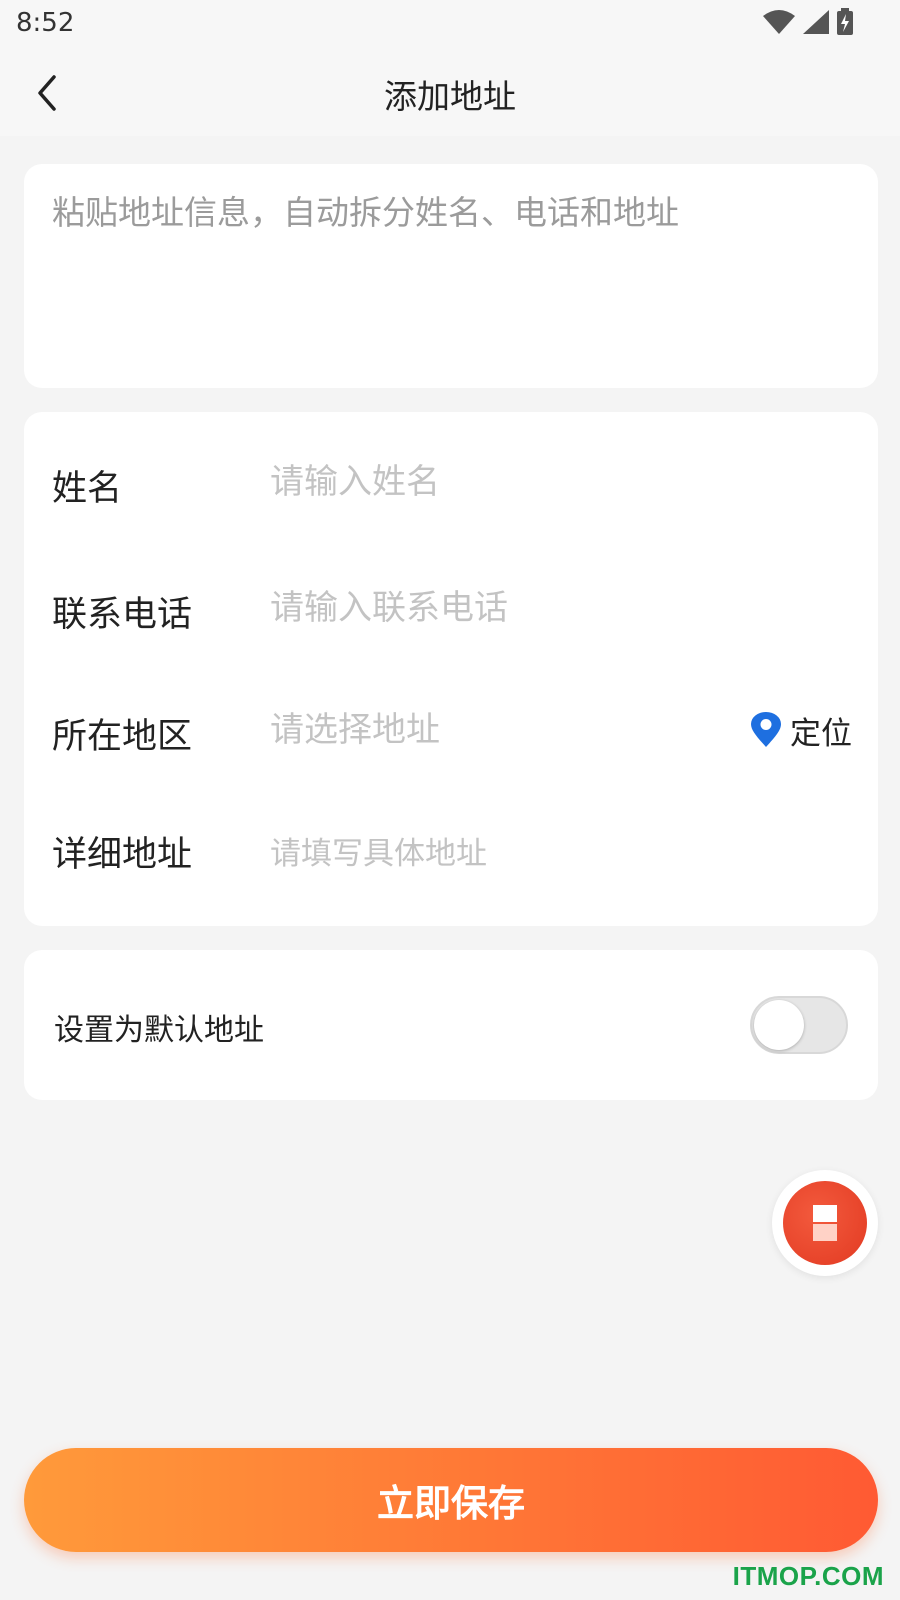 Image resolution: width=900 pixels, height=1600 pixels. Describe the element at coordinates (490, 608) in the screenshot. I see `phone-input` at that location.